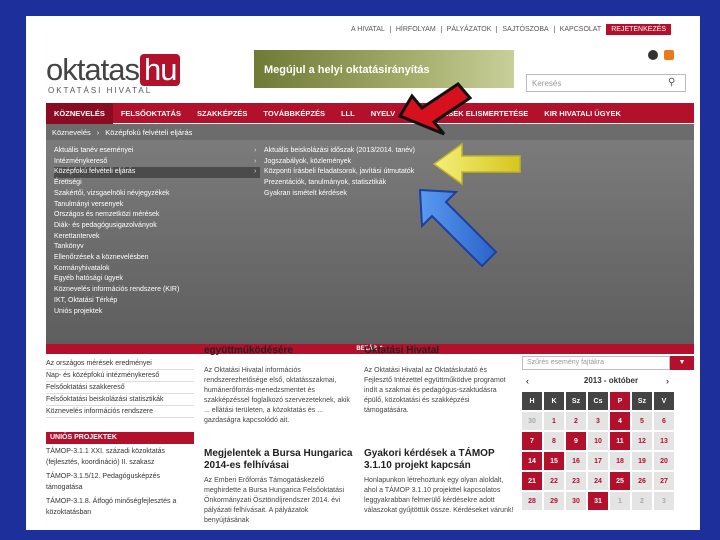 The width and height of the screenshot is (720, 540). What do you see at coordinates (435, 109) in the screenshot?
I see `red-arrow-icon` at bounding box center [435, 109].